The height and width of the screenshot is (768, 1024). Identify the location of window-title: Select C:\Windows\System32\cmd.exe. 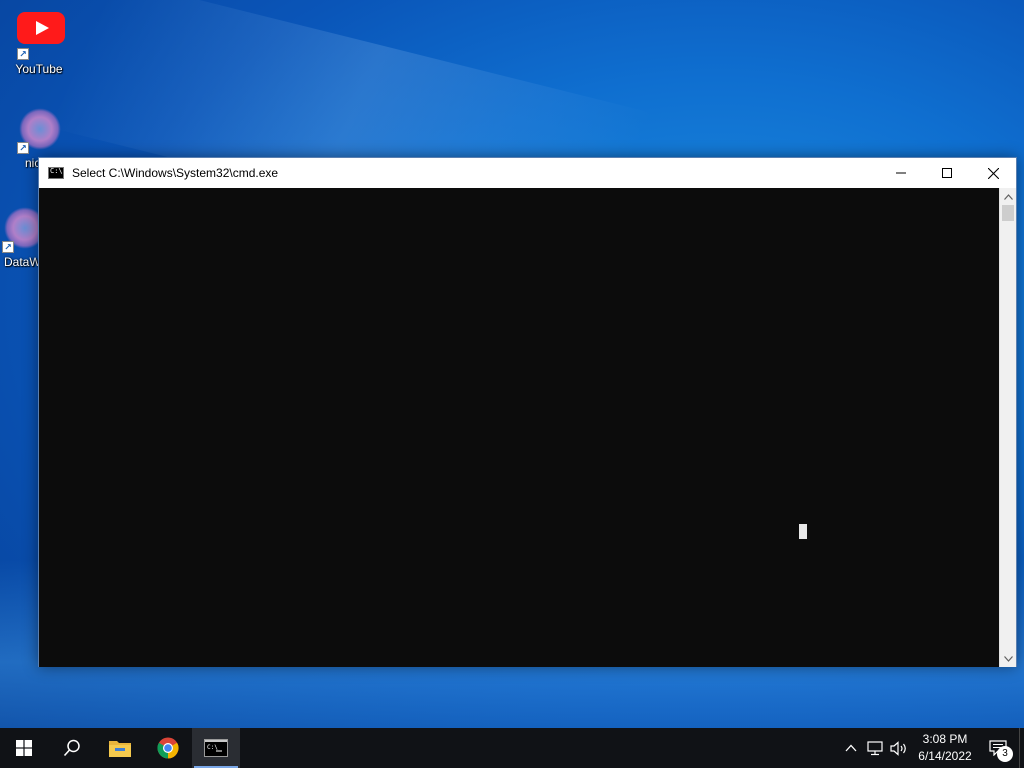
(175, 173).